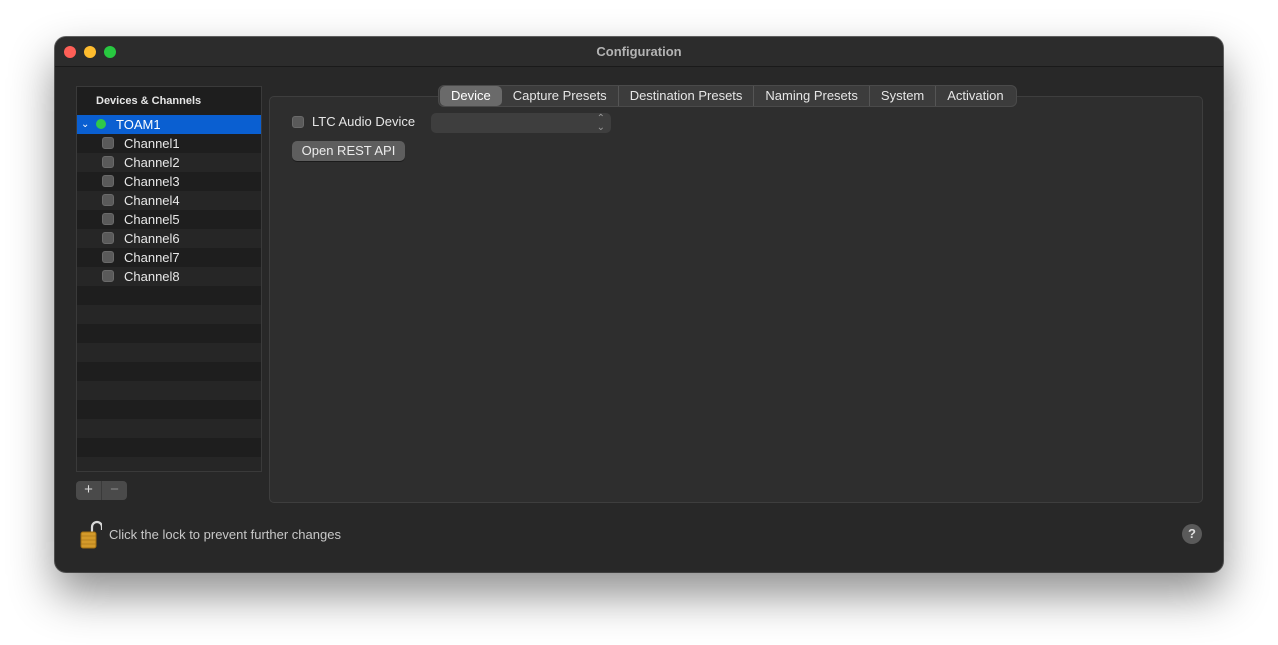  I want to click on window-title: Configuration, so click(639, 51).